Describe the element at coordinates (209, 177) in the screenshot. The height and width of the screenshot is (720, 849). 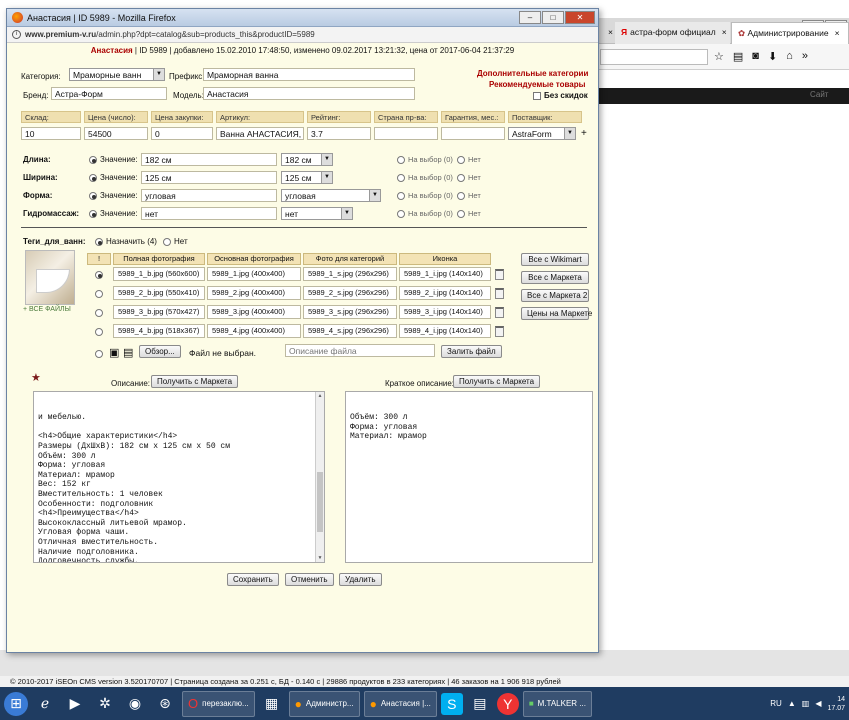
I see `width-value-input: 125 см` at that location.